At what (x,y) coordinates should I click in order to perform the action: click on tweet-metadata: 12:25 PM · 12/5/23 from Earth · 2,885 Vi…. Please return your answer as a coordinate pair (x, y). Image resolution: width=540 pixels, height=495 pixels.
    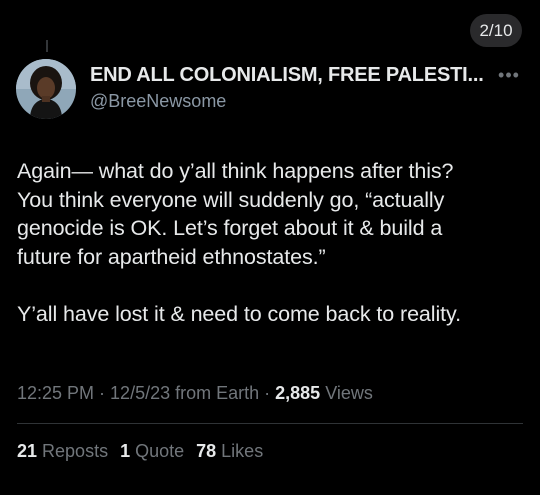
    Looking at the image, I should click on (195, 393).